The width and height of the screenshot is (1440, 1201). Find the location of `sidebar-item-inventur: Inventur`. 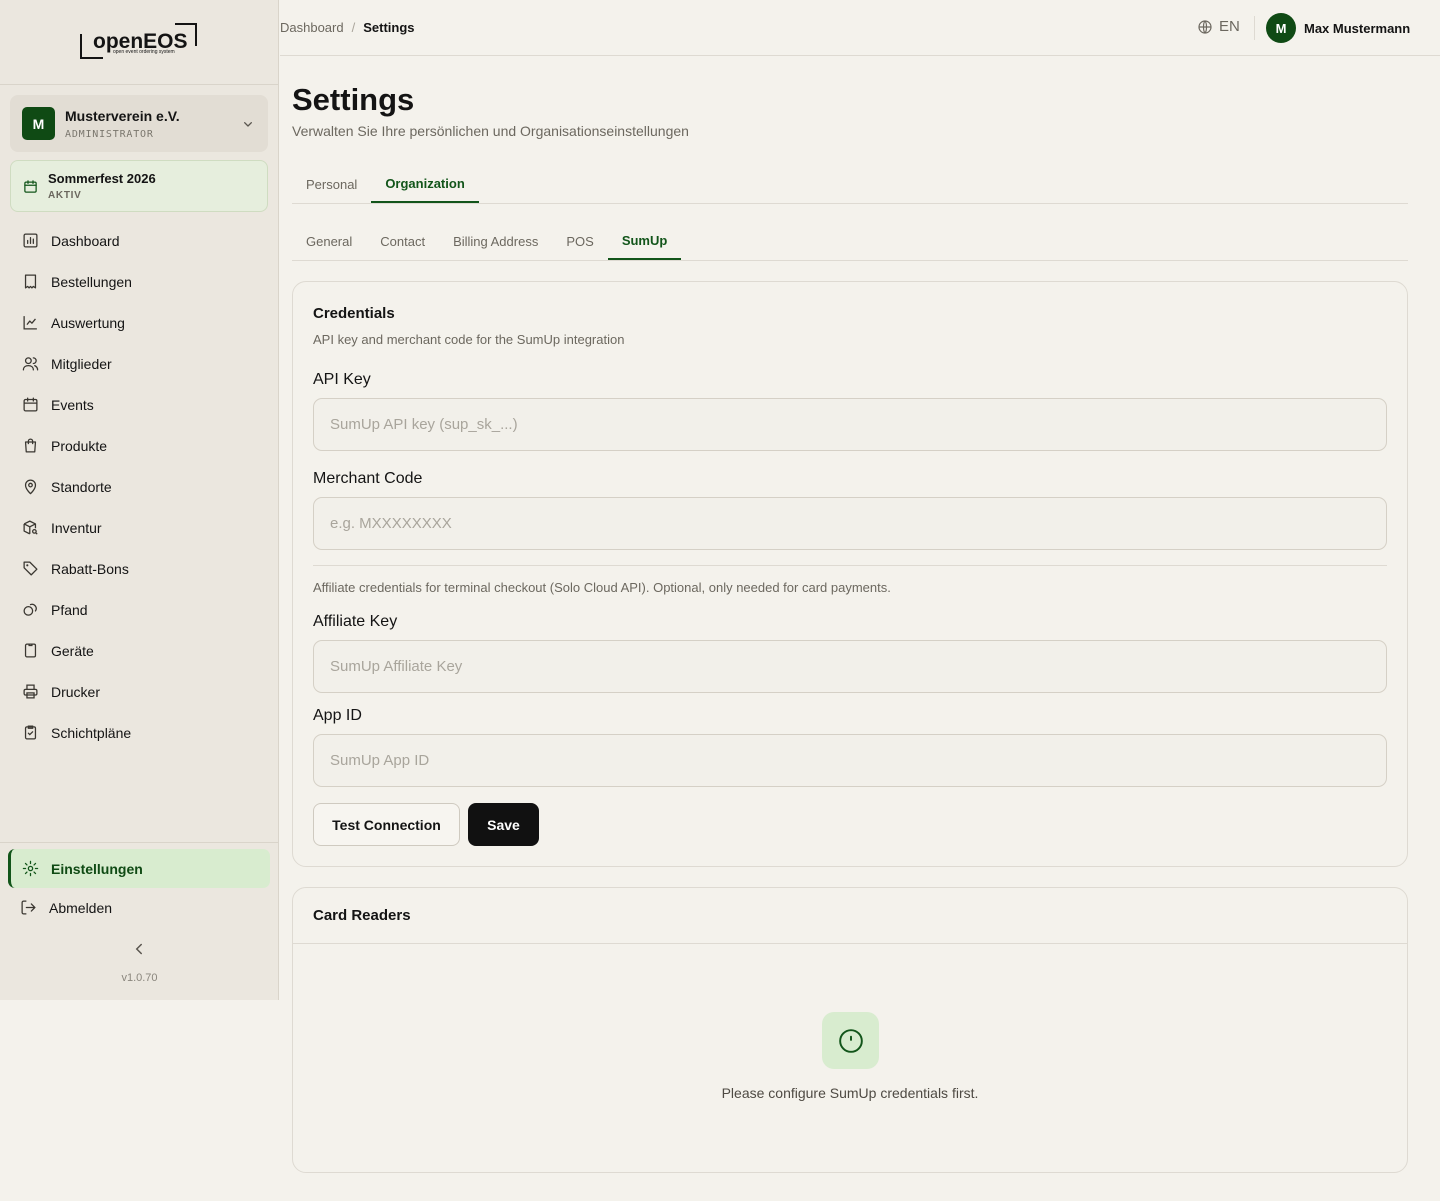

sidebar-item-inventur: Inventur is located at coordinates (139, 527).